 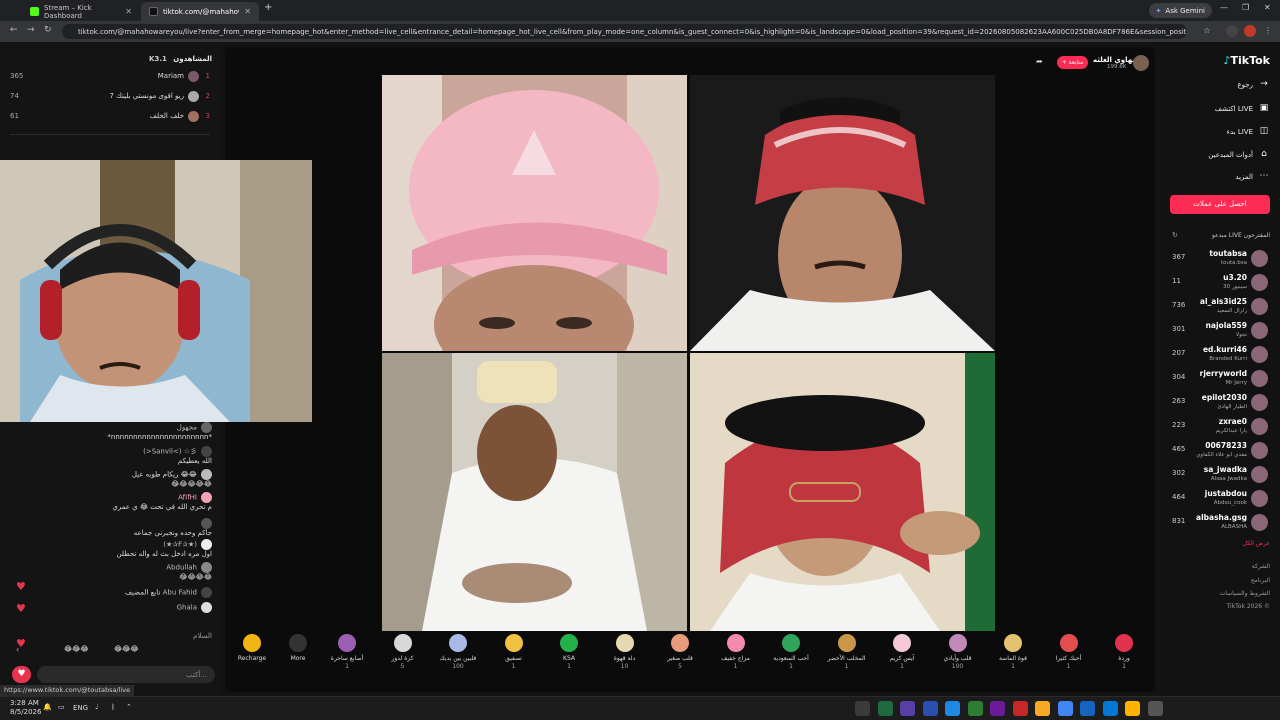 I want to click on show-all-link: عرض الكل, so click(x=1256, y=543).